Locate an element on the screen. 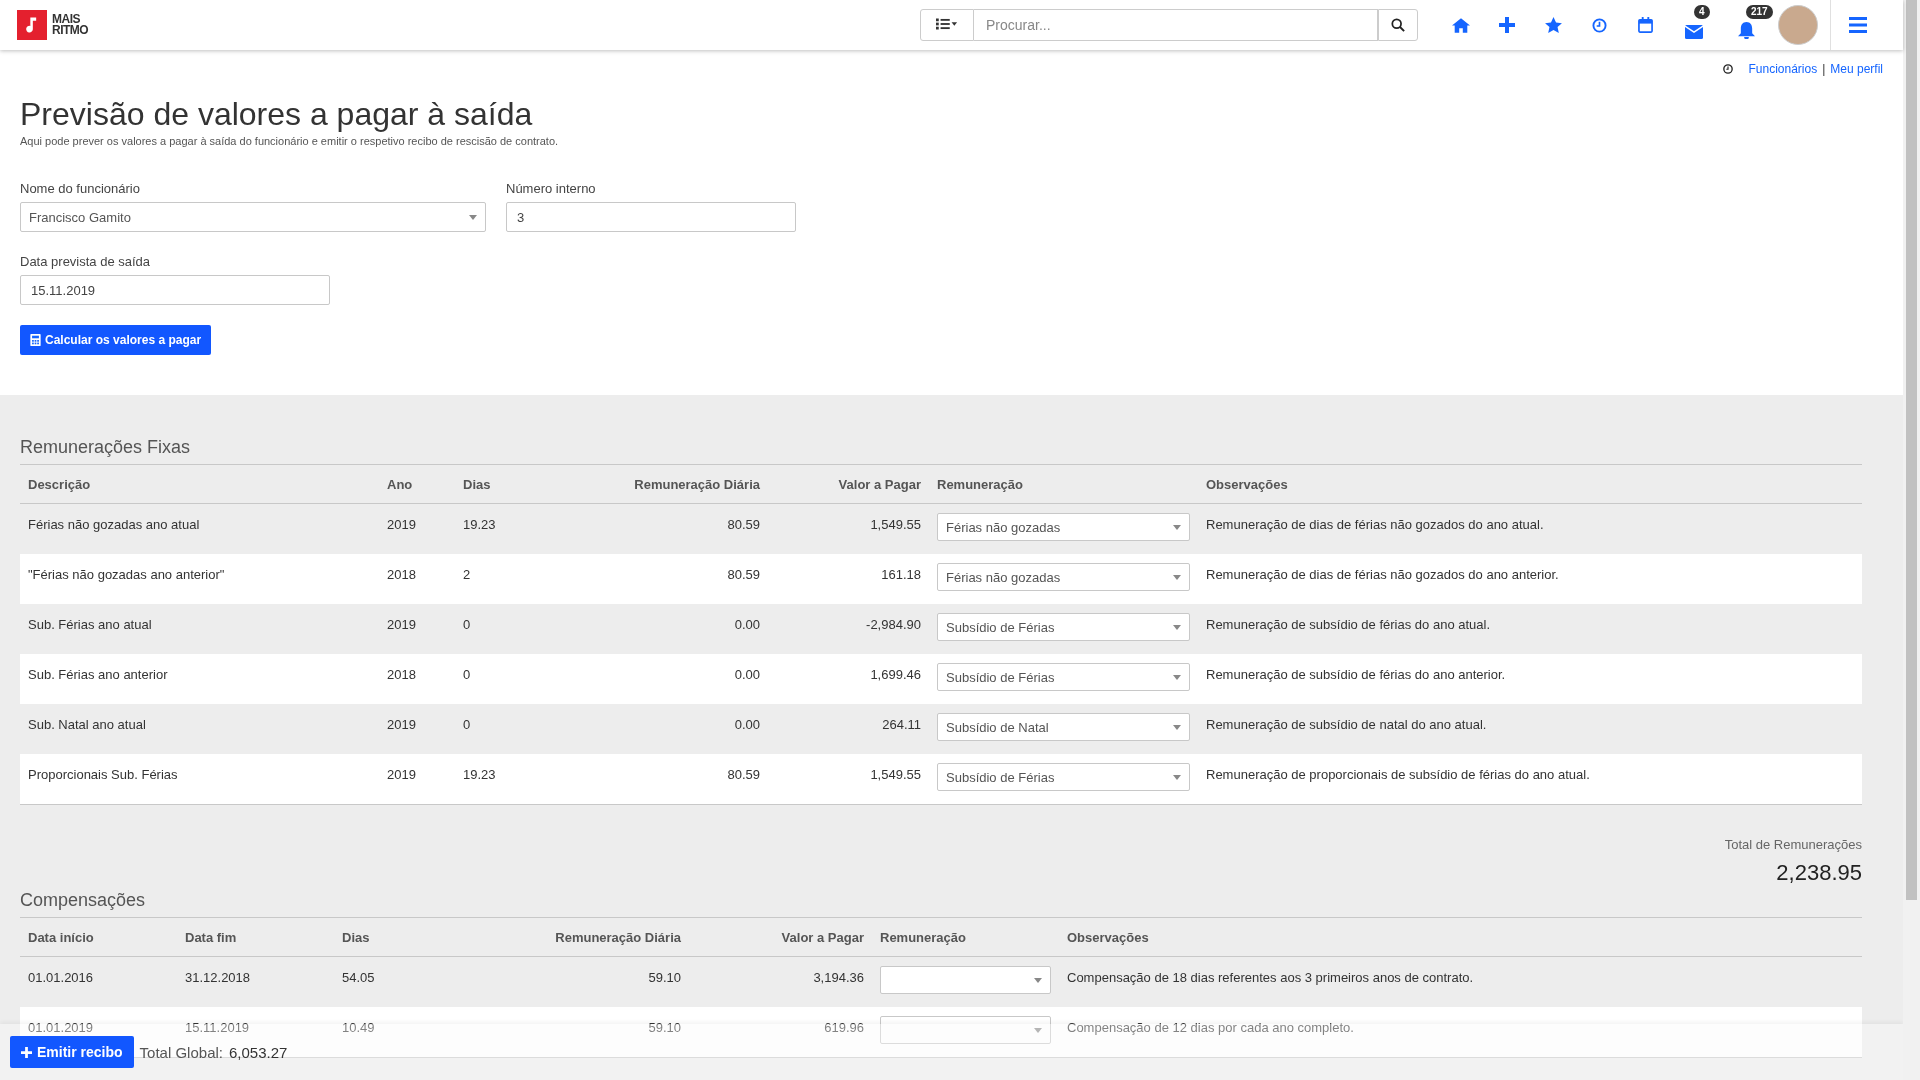 The height and width of the screenshot is (1080, 1920). table-cell-text: -2,984.90 is located at coordinates (893, 624).